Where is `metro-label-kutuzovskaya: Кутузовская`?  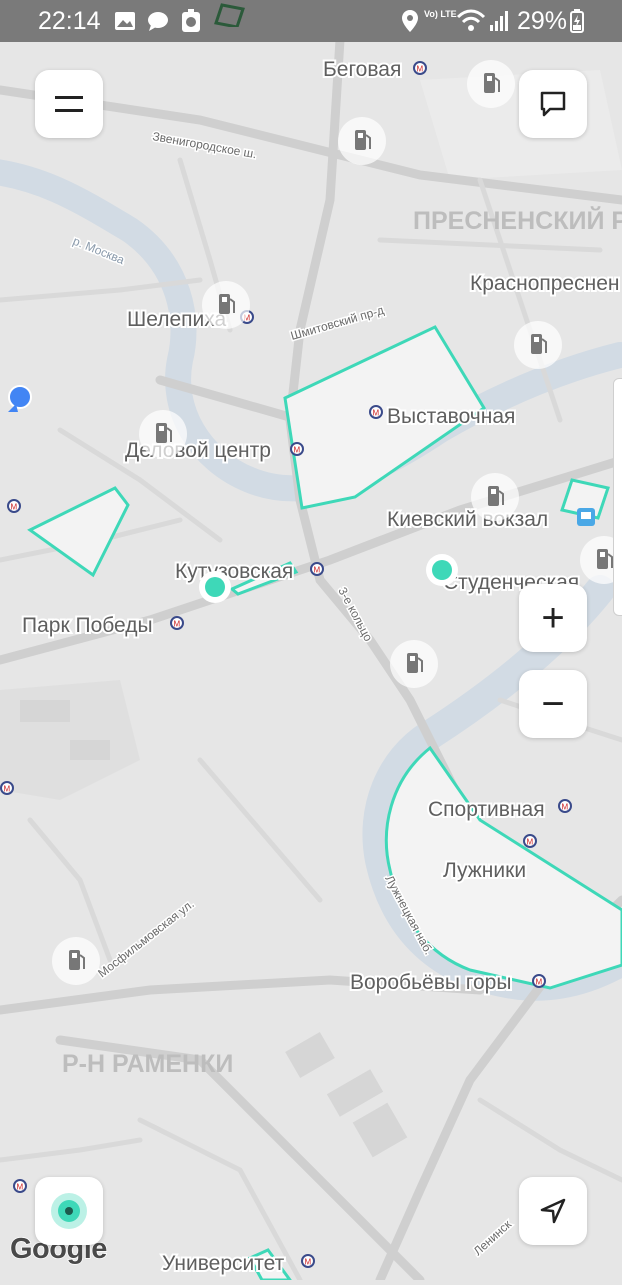
metro-label-kutuzovskaya: Кутузовская is located at coordinates (234, 571).